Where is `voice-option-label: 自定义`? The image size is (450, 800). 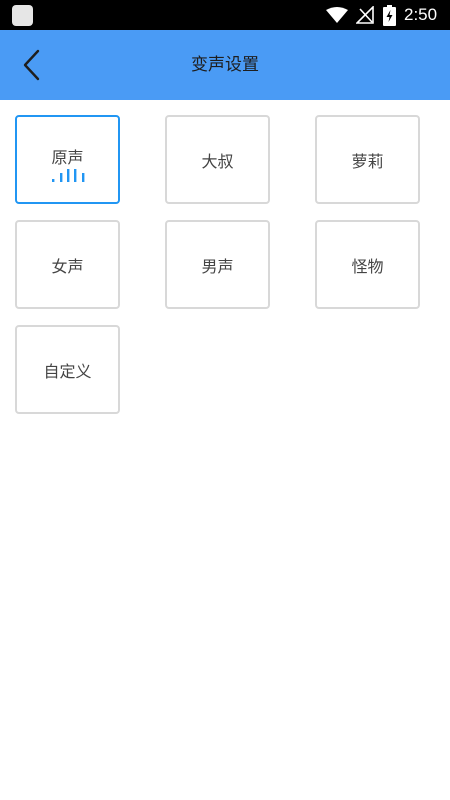
voice-option-label: 自定义 is located at coordinates (67, 371).